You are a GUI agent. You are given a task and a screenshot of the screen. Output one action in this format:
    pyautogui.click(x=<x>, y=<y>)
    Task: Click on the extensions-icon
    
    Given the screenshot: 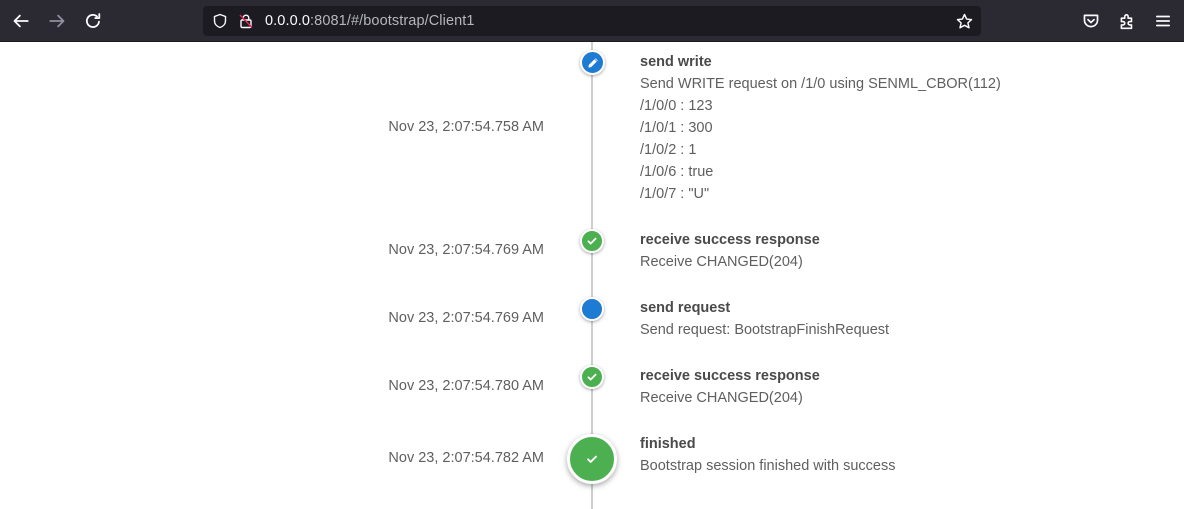 What is the action you would take?
    pyautogui.click(x=1127, y=21)
    